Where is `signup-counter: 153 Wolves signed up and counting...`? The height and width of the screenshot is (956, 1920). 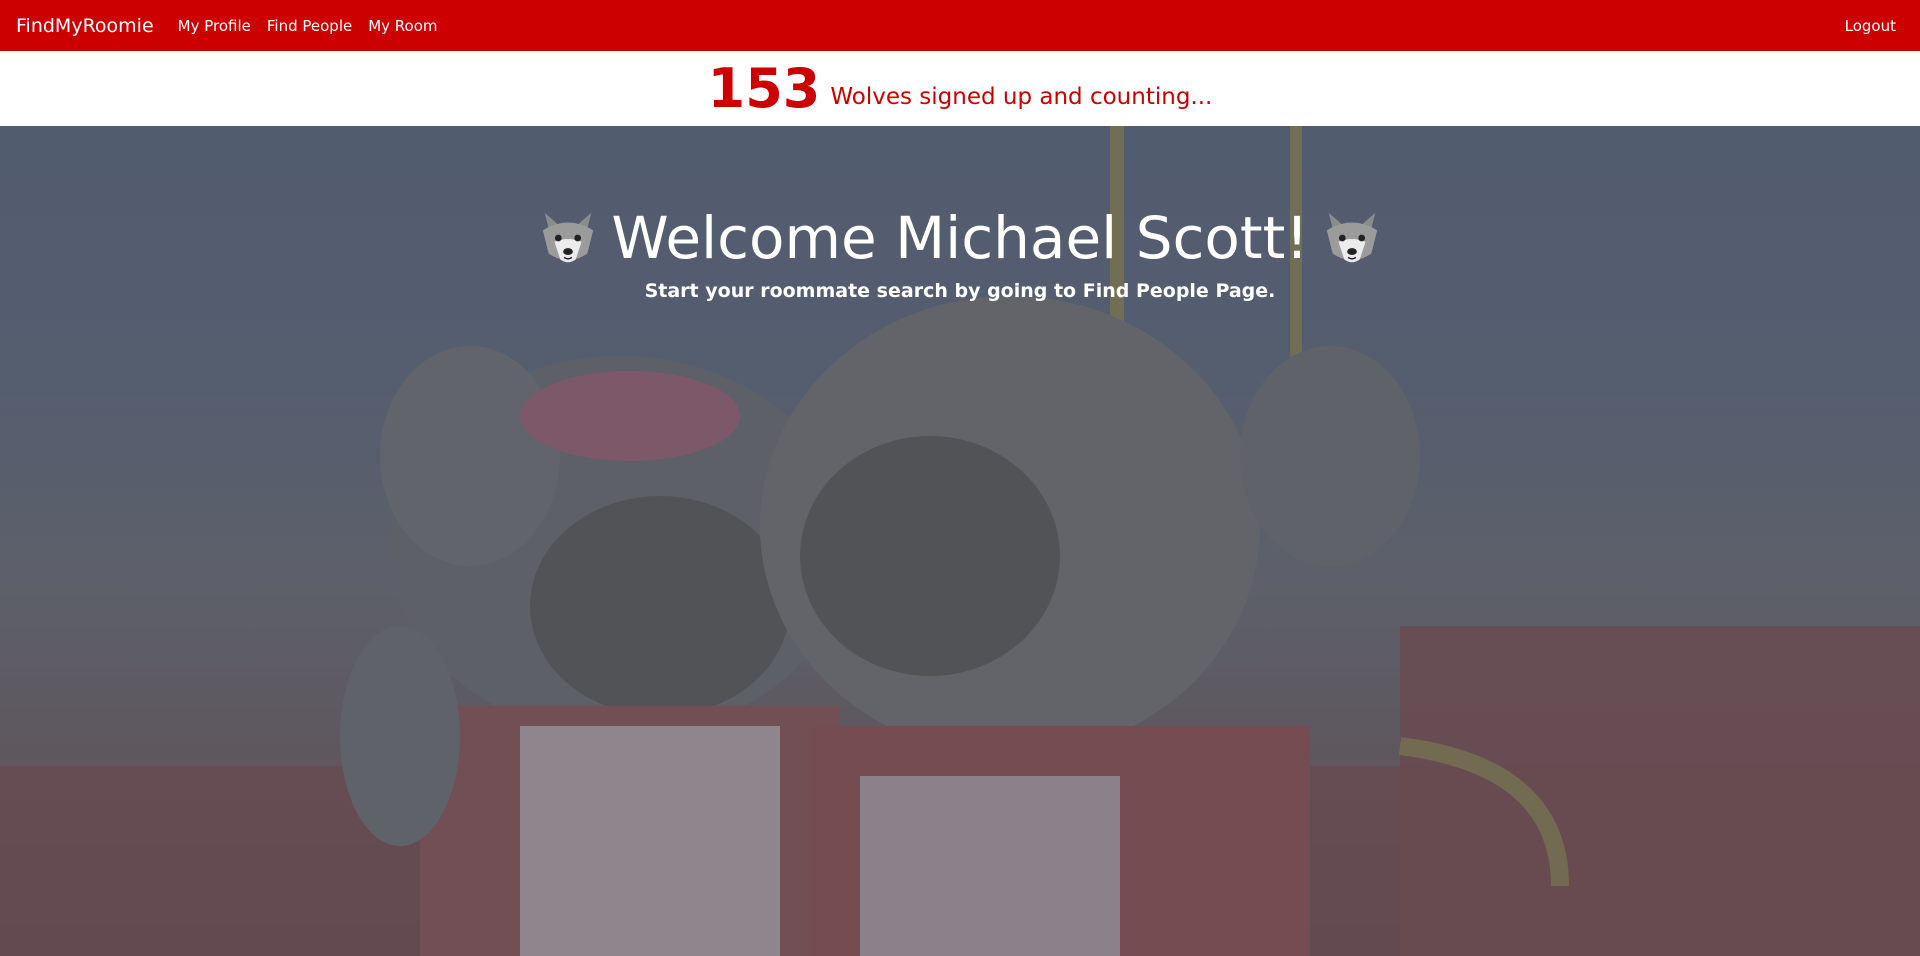
signup-counter: 153 Wolves signed up and counting... is located at coordinates (960, 88).